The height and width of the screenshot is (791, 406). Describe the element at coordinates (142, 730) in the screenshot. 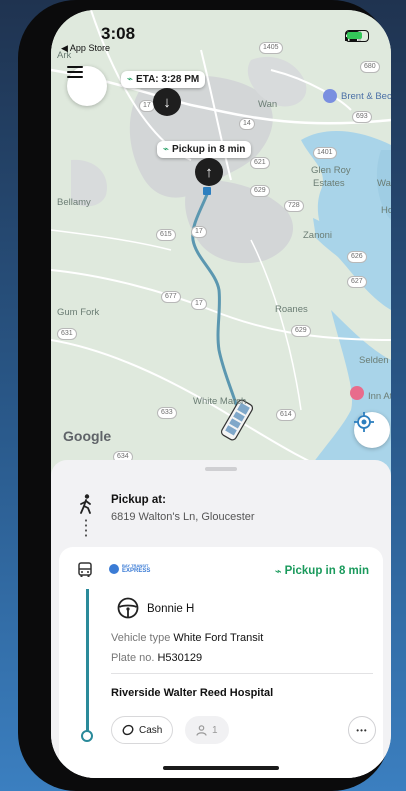

I see `payment-cash-chip: Cash` at that location.